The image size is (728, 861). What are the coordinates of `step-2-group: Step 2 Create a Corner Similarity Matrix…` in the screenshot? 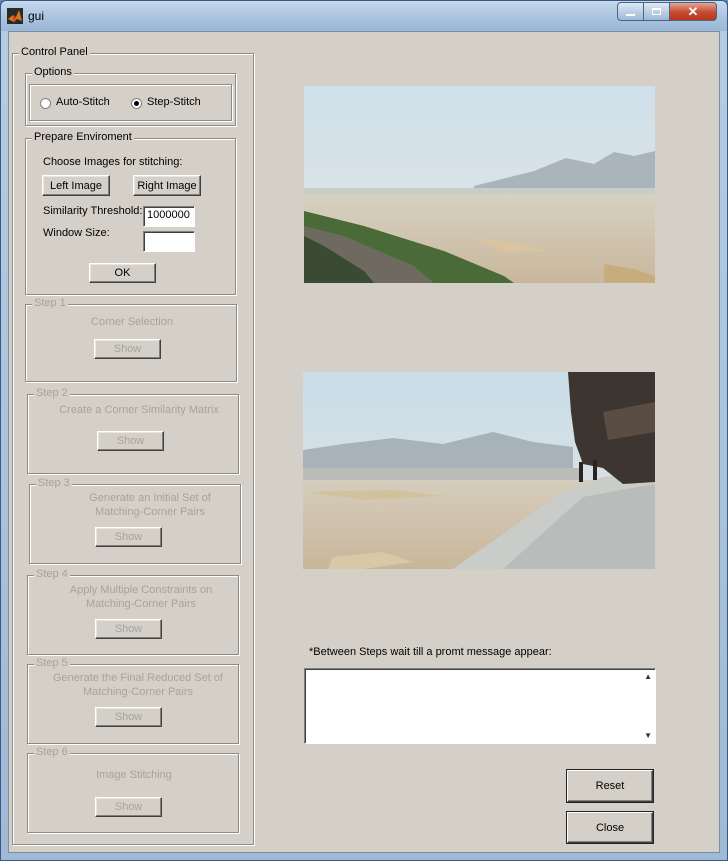 It's located at (133, 430).